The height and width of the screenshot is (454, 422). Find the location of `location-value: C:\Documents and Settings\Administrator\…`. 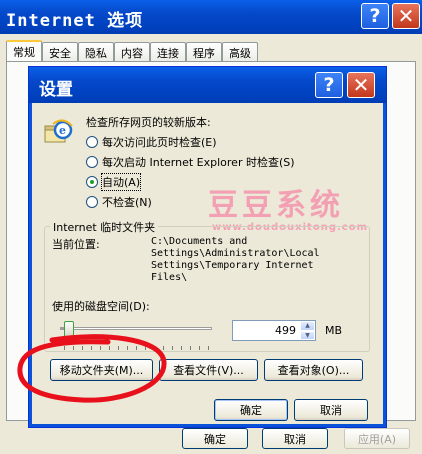

location-value: C:\Documents and Settings\Administrator\… is located at coordinates (235, 259).